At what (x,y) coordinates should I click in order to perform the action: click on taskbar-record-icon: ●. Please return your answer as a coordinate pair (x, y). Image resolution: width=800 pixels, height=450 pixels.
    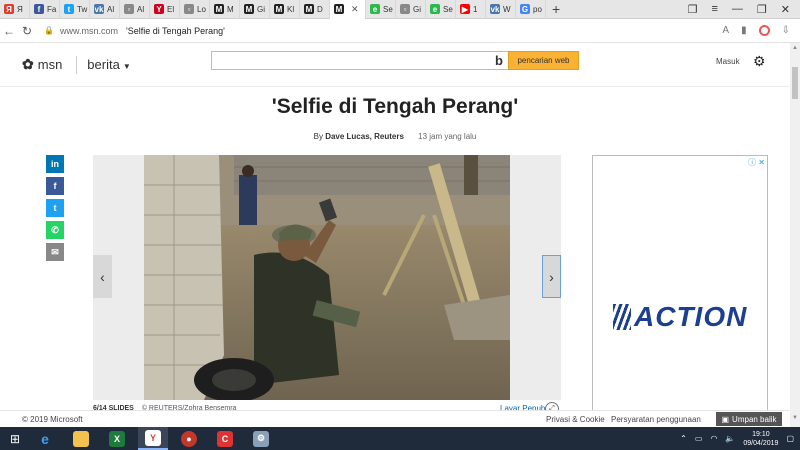
    Looking at the image, I should click on (189, 438).